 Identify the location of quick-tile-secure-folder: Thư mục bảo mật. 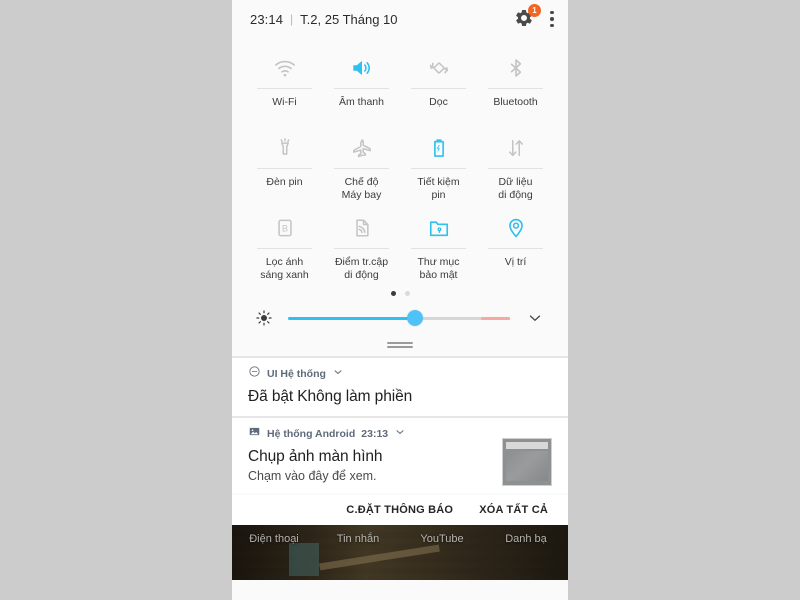
(438, 242).